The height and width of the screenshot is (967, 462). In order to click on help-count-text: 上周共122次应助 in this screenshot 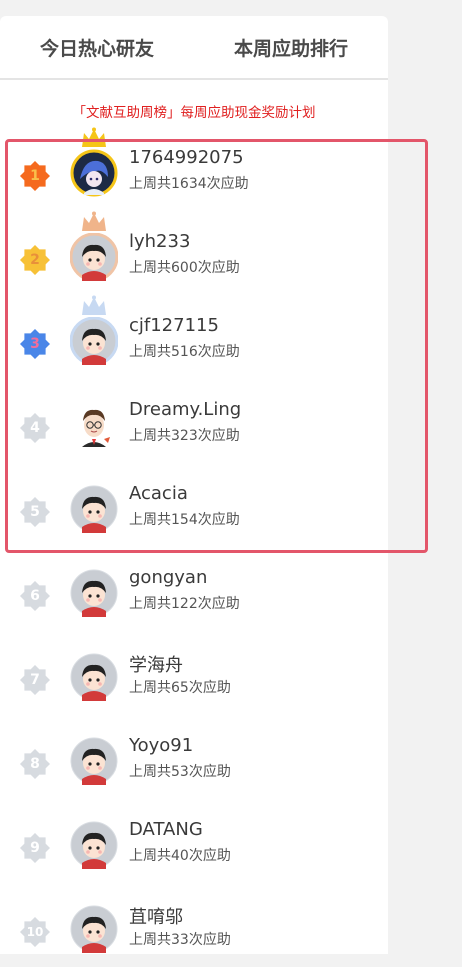, I will do `click(184, 604)`.